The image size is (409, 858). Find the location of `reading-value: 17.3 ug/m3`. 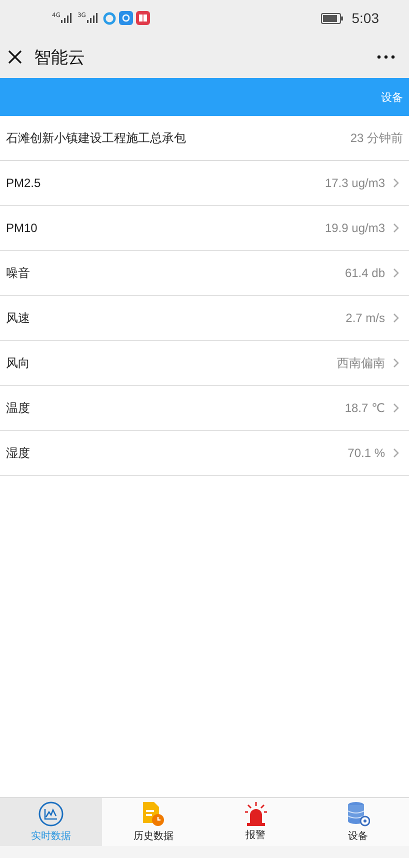

reading-value: 17.3 ug/m3 is located at coordinates (354, 183).